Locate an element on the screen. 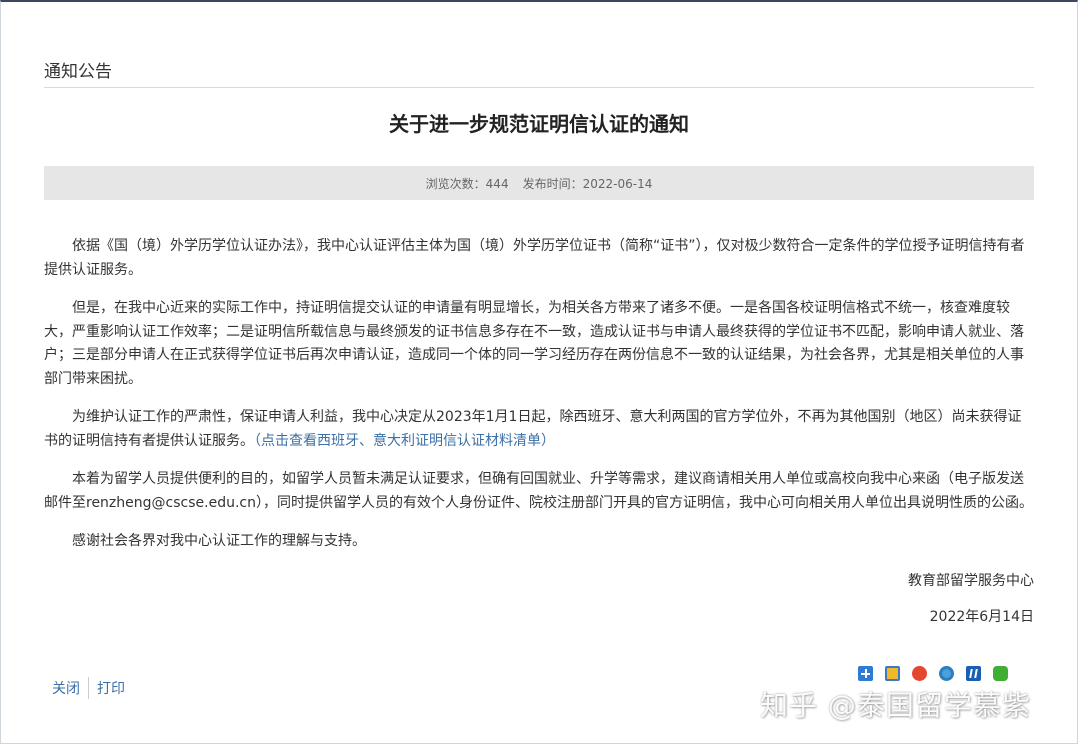  signature-organization: 教育部留学服务中心 is located at coordinates (971, 581).